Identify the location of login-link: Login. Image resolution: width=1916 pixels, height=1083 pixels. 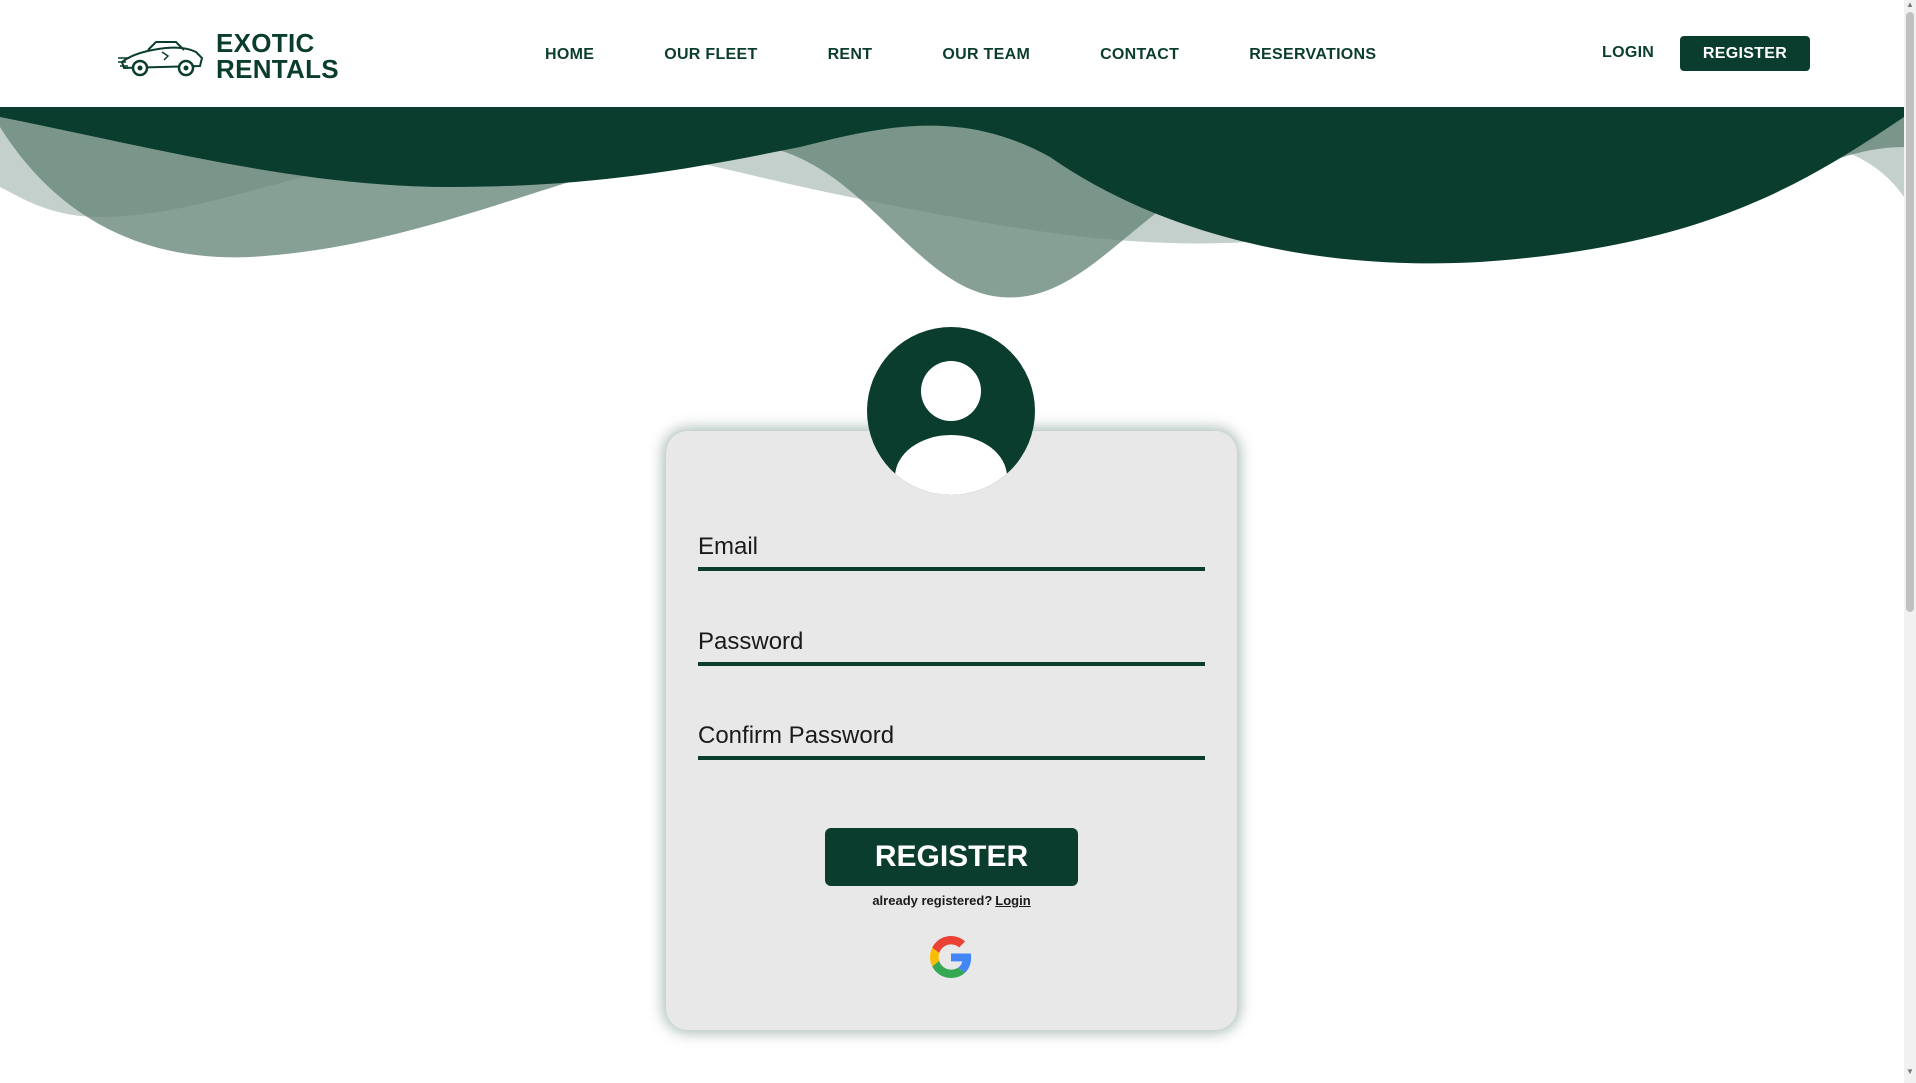
(1012, 900).